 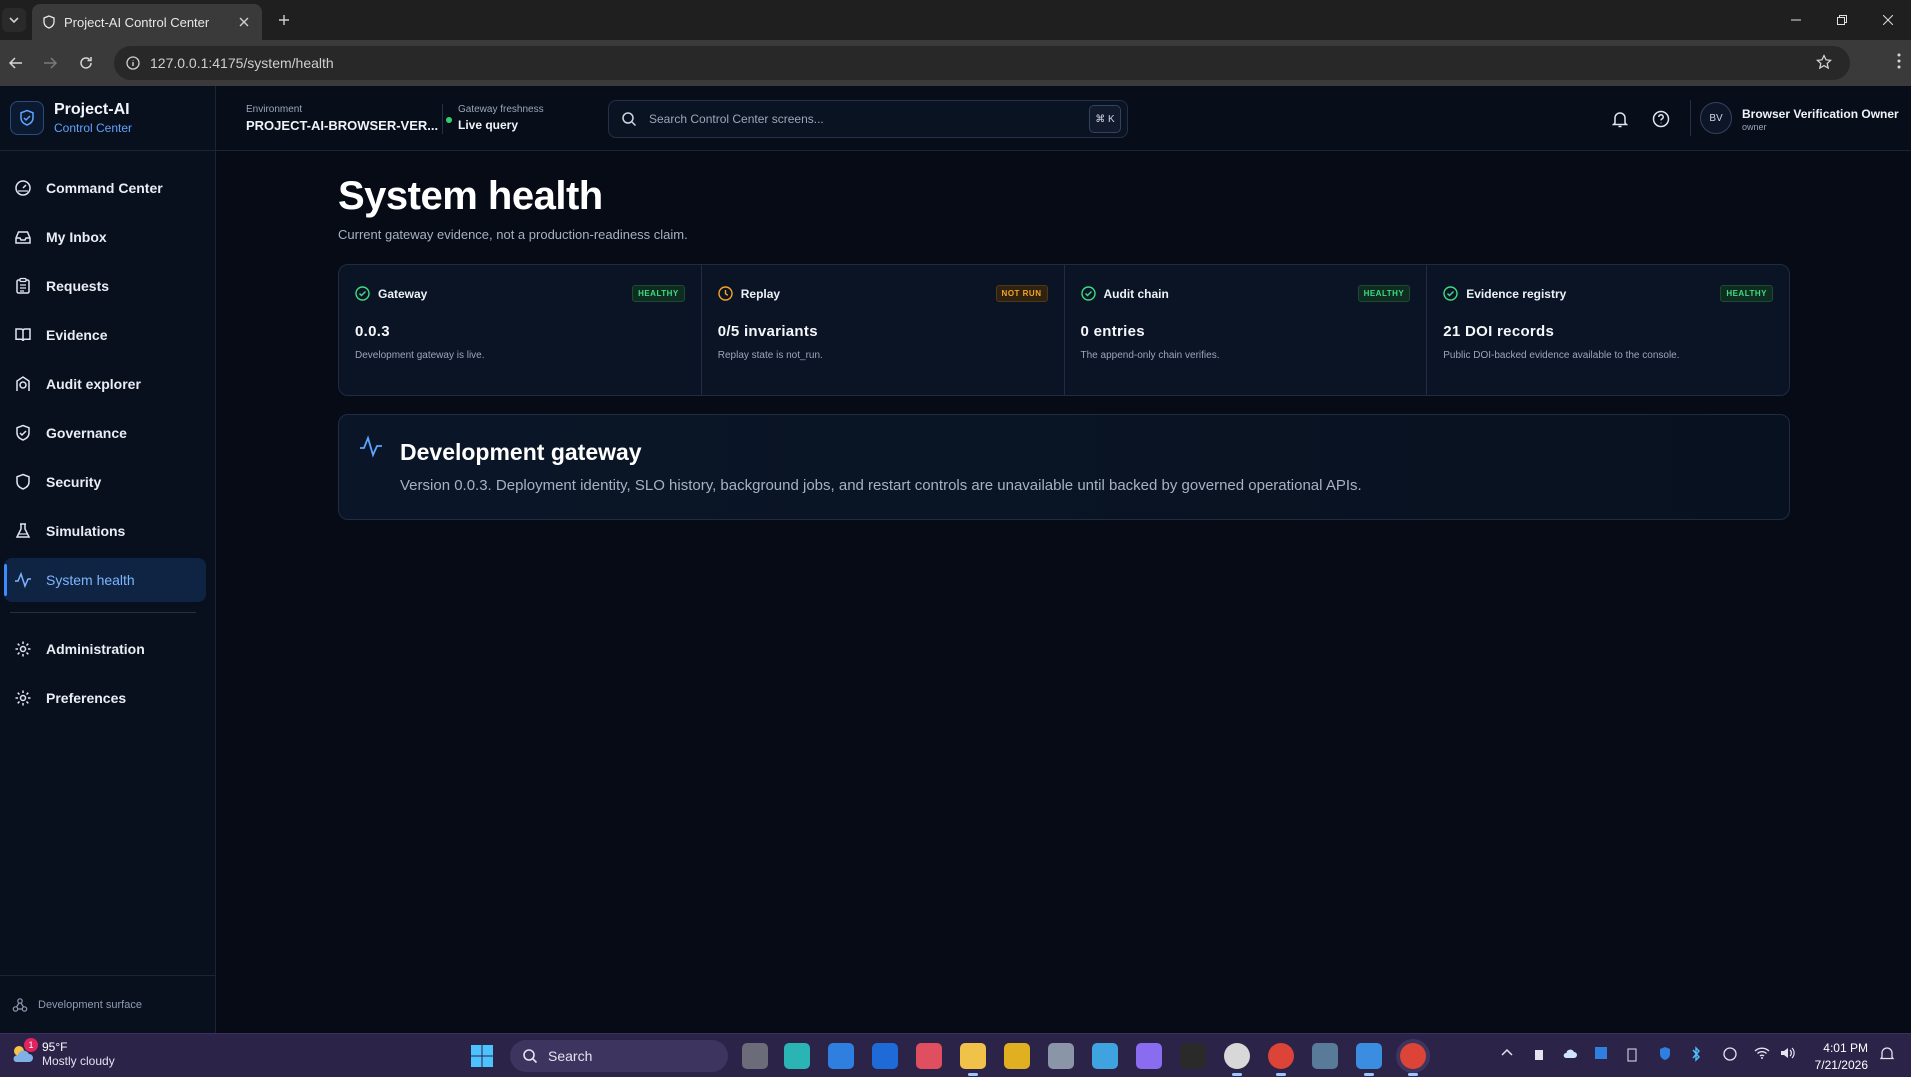 What do you see at coordinates (1635, 1055) in the screenshot?
I see `battery-icon` at bounding box center [1635, 1055].